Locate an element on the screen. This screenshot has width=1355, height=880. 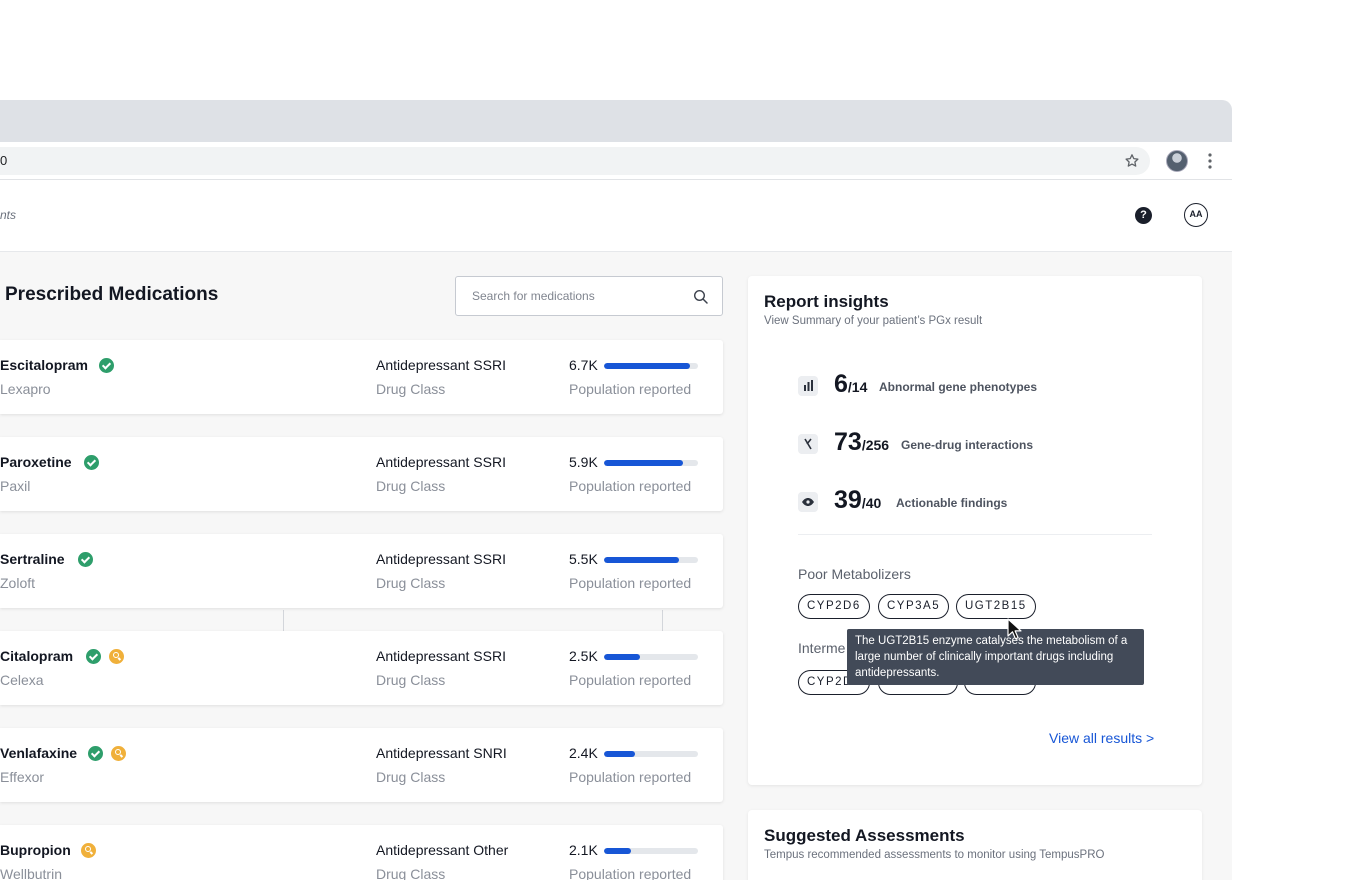
drug-name: Paroxetine is located at coordinates (36, 462).